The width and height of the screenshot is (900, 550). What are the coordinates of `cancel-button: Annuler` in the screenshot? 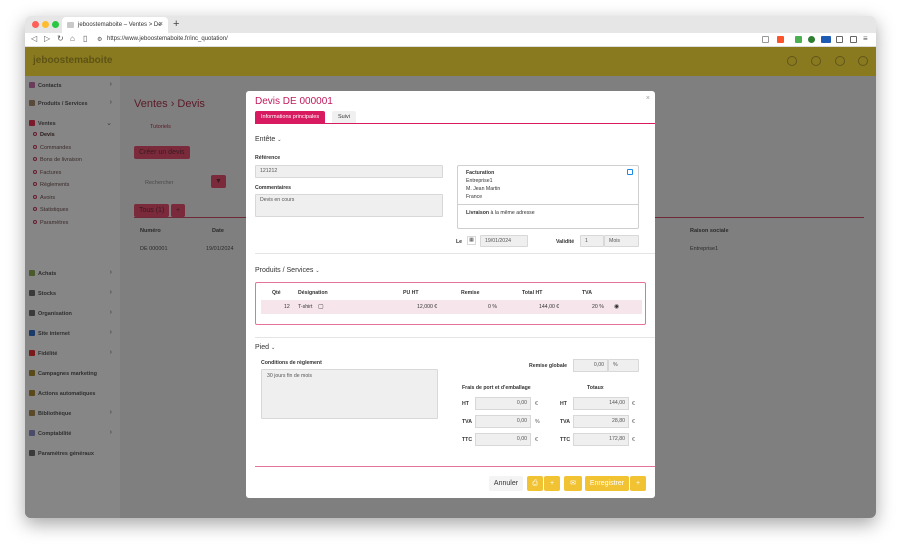 It's located at (506, 483).